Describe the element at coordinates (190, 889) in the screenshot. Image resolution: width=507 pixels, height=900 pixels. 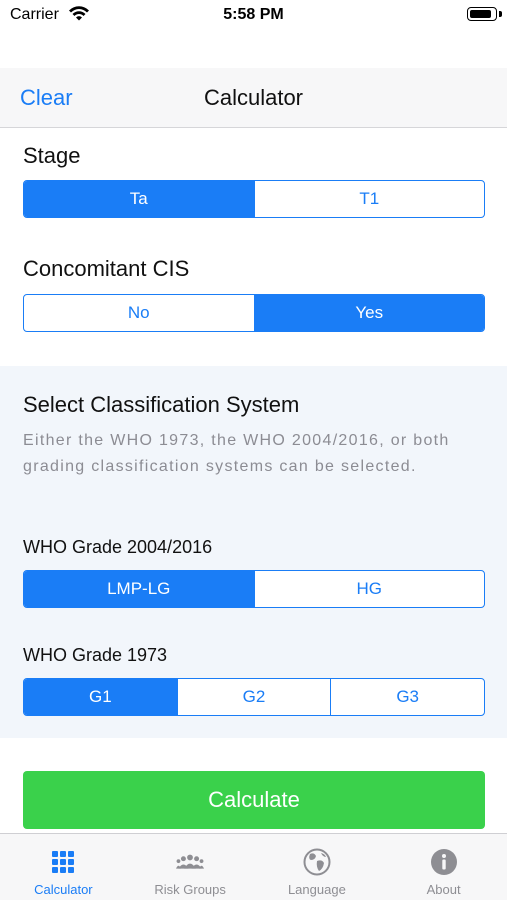
I see `tab-risk-groups-label: Risk Groups` at that location.